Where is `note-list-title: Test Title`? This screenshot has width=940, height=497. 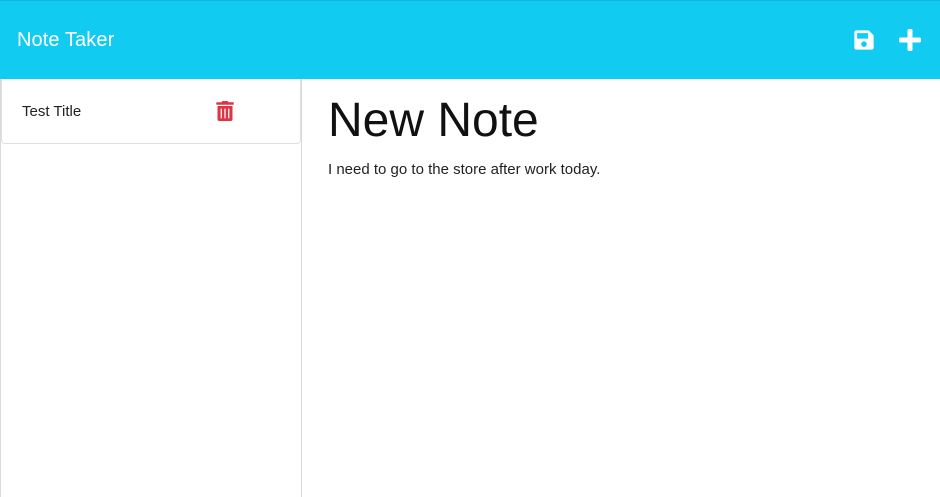 note-list-title: Test Title is located at coordinates (51, 111).